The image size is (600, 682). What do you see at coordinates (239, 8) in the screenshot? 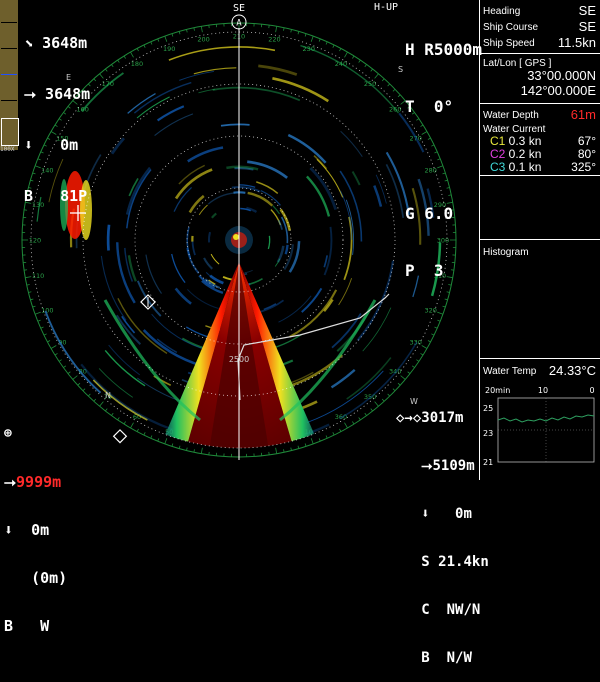
I see `heading-marker-label: SE` at bounding box center [239, 8].